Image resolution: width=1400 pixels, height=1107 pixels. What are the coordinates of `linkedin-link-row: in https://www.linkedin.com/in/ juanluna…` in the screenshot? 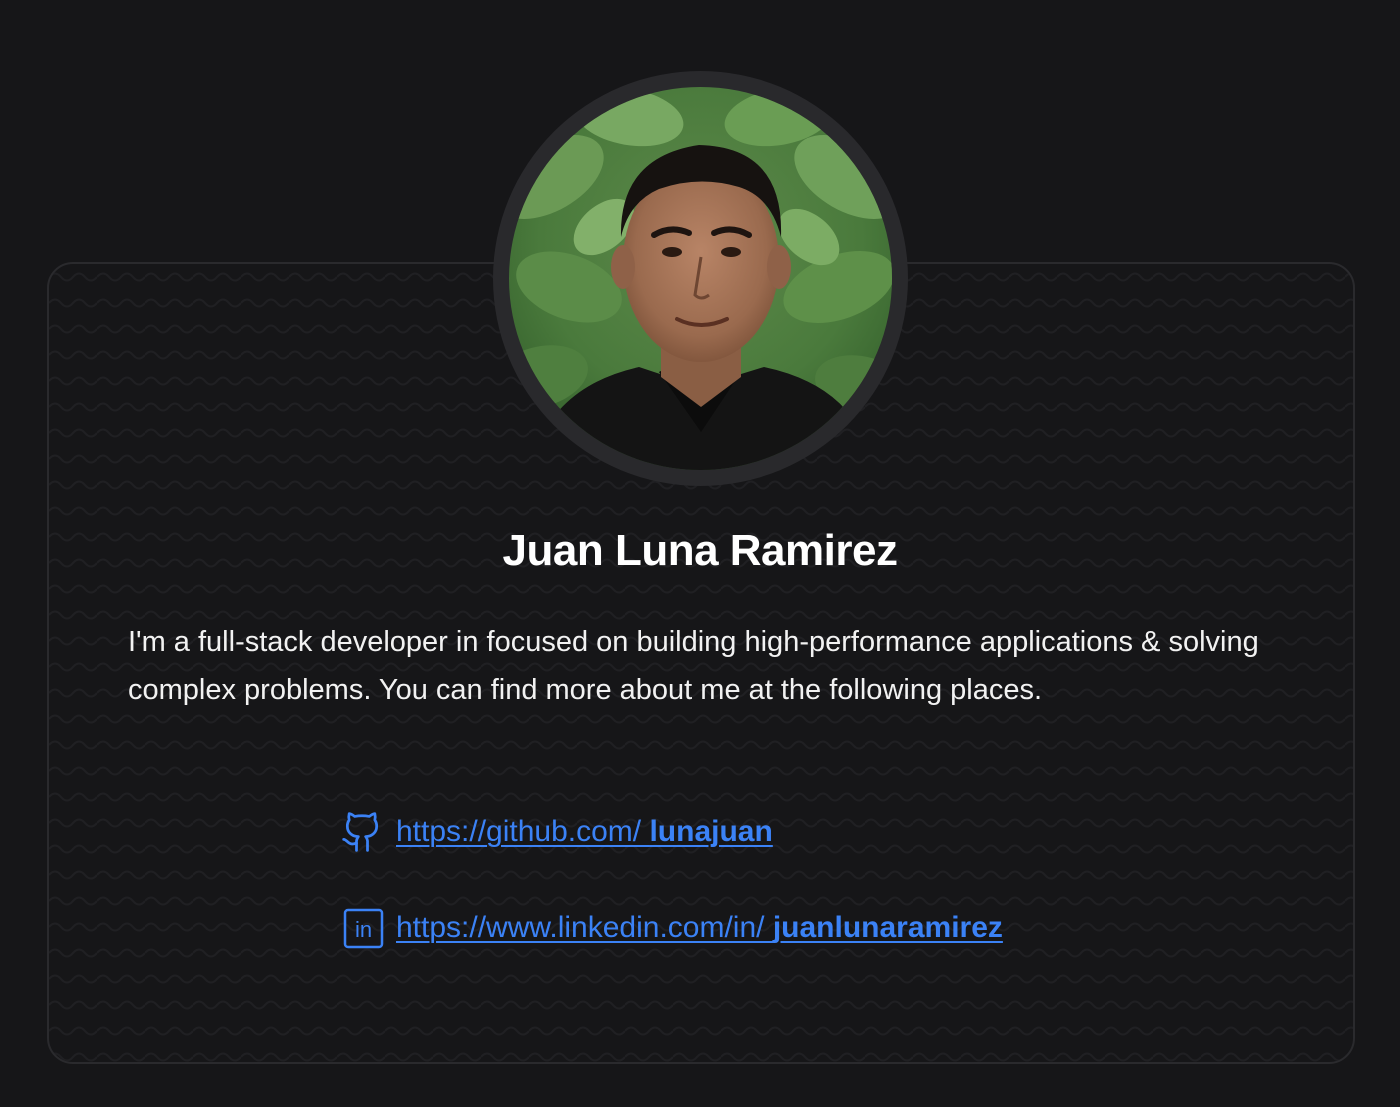 It's located at (673, 928).